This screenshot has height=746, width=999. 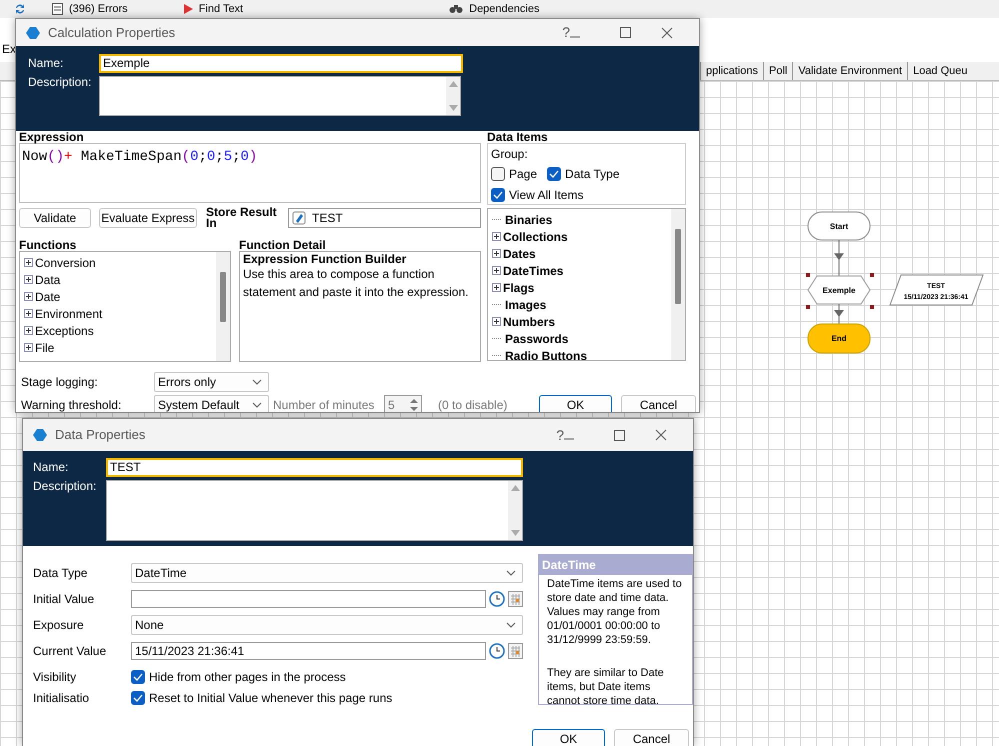 What do you see at coordinates (64, 331) in the screenshot?
I see `tree-item: Exceptions` at bounding box center [64, 331].